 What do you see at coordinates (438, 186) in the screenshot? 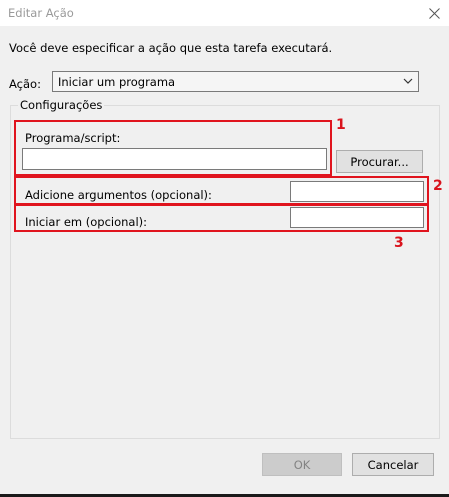
I see `annotation-number-2: 2` at bounding box center [438, 186].